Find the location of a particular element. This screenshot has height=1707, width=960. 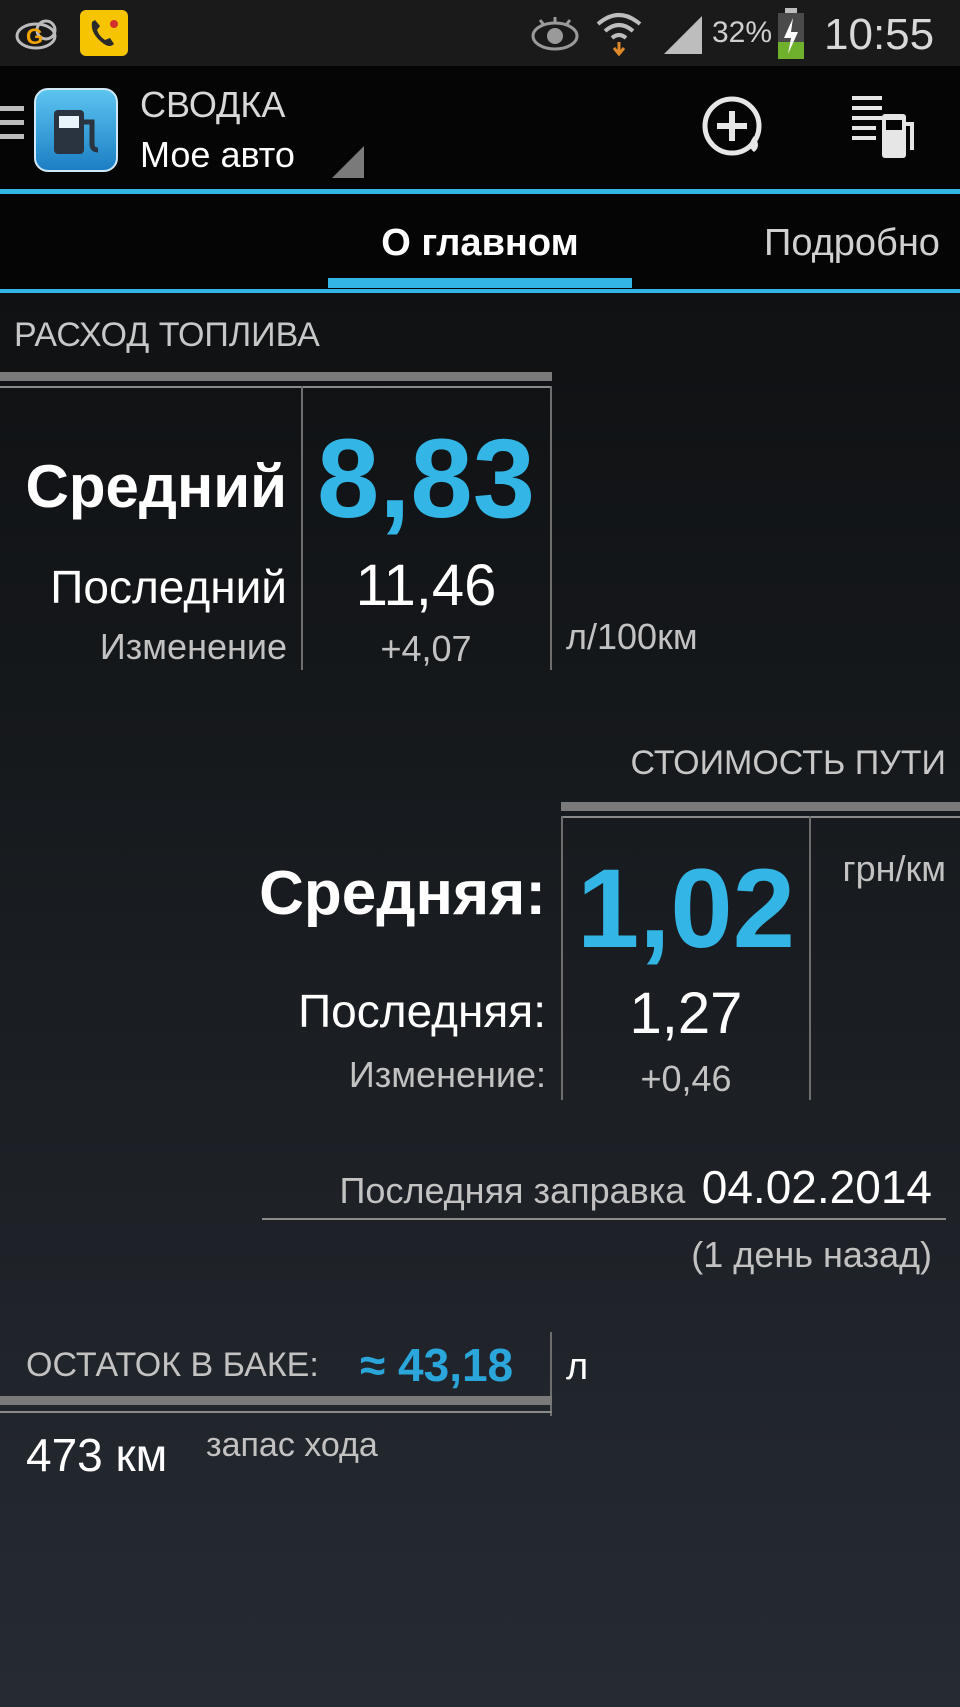

fuel-avg-label: Средний is located at coordinates (156, 486).